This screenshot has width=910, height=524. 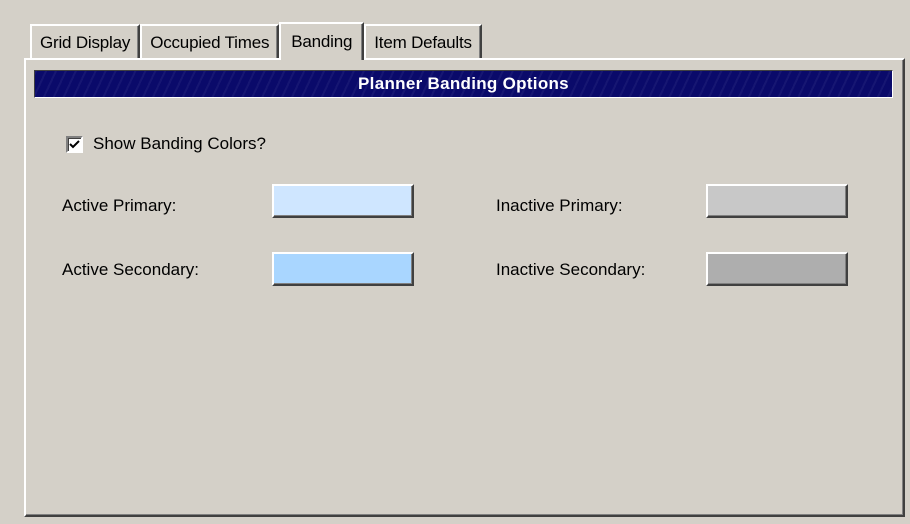 I want to click on tab-grid-display: Grid Display, so click(x=85, y=41).